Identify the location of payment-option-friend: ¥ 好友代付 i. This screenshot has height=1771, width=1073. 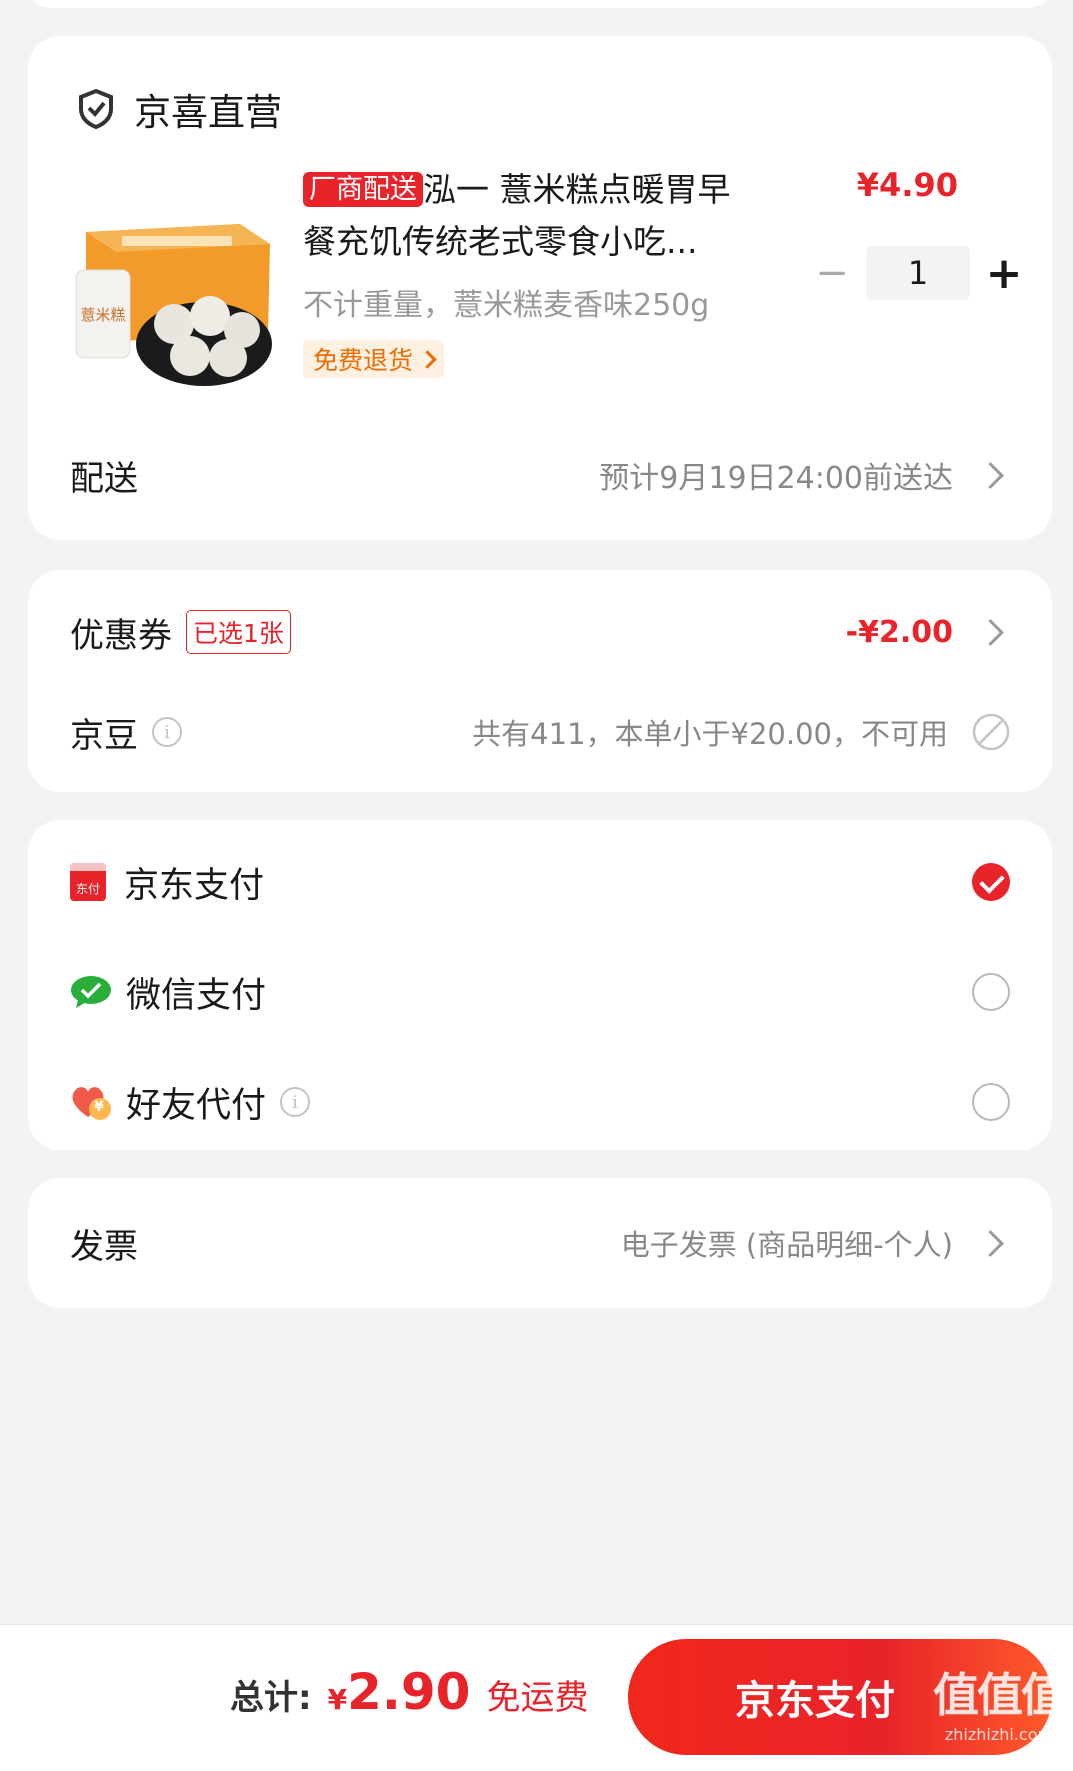
(540, 1102).